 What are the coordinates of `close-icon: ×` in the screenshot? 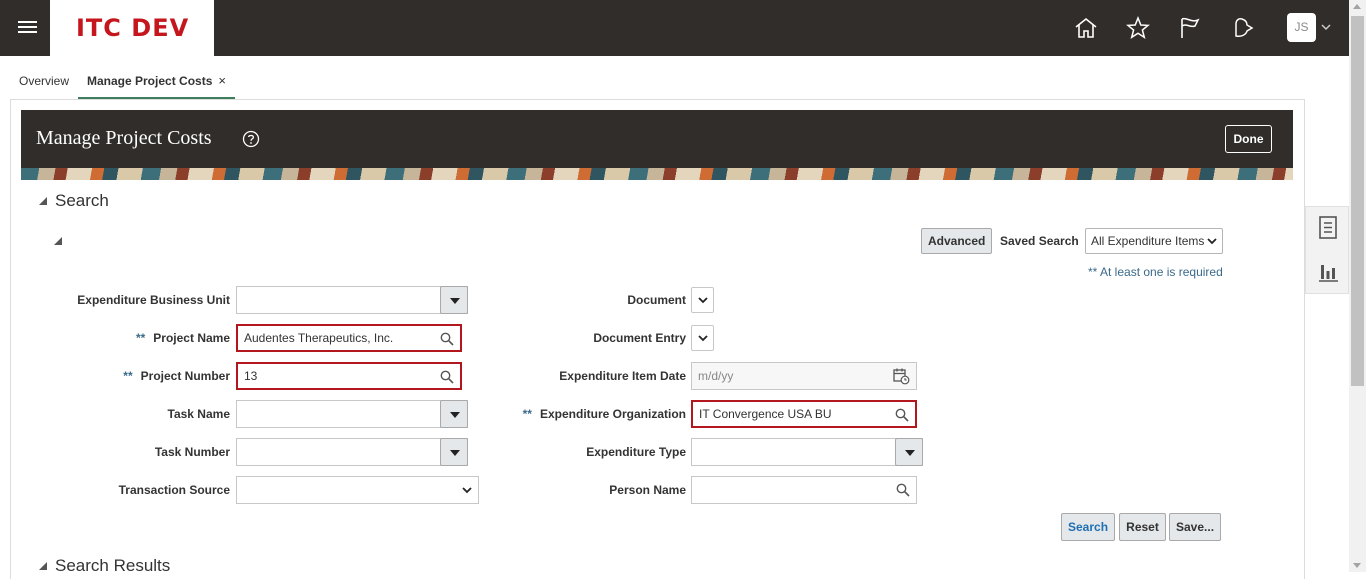 It's located at (222, 80).